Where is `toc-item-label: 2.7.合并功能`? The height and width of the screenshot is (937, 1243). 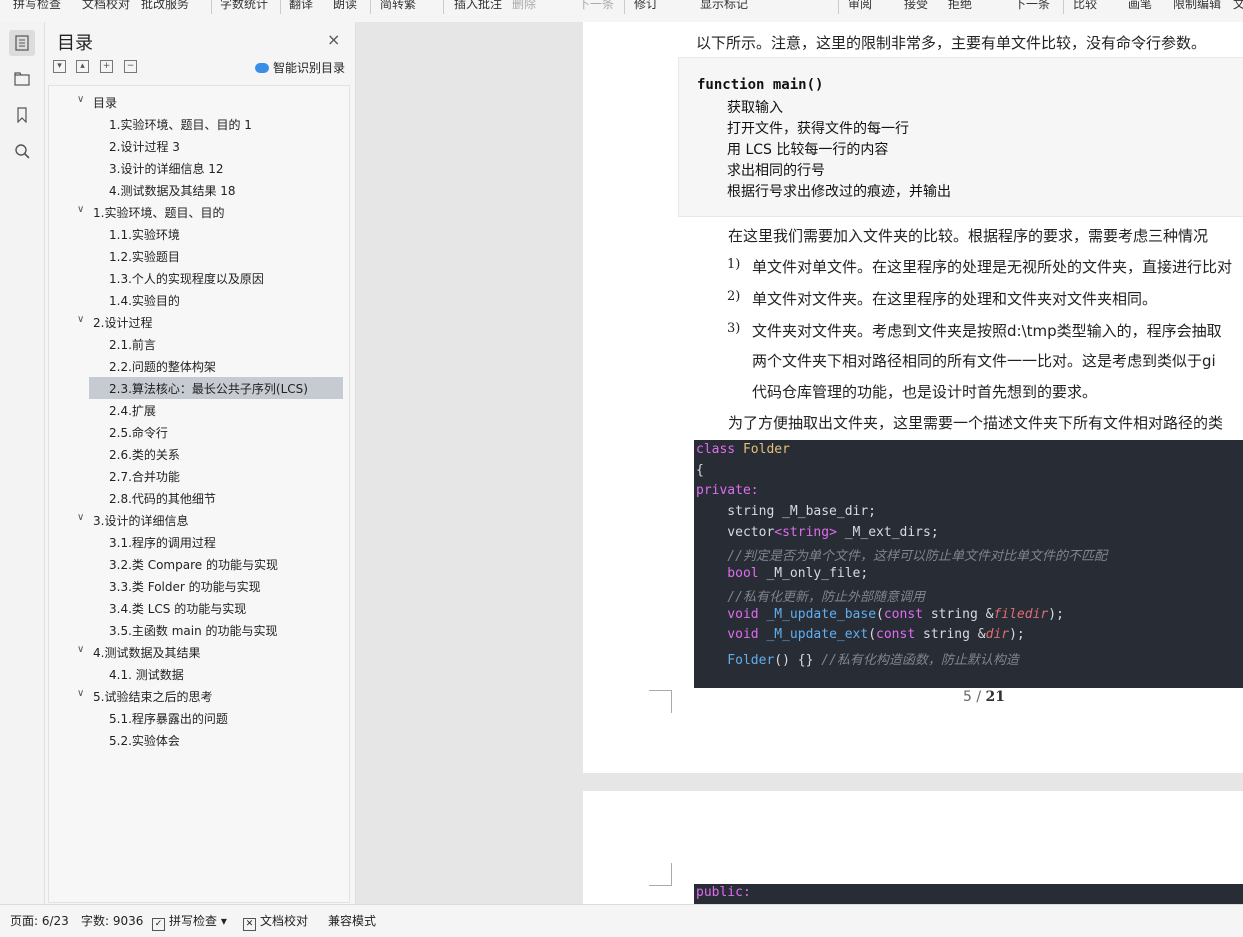
toc-item-label: 2.7.合并功能 is located at coordinates (144, 477).